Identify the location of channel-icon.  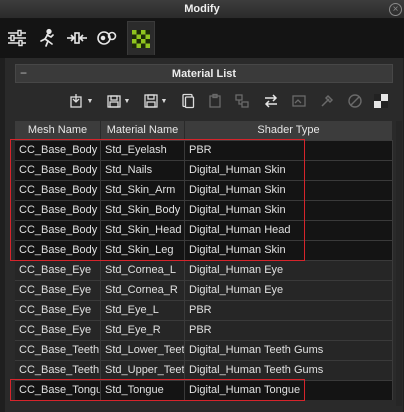
(355, 101).